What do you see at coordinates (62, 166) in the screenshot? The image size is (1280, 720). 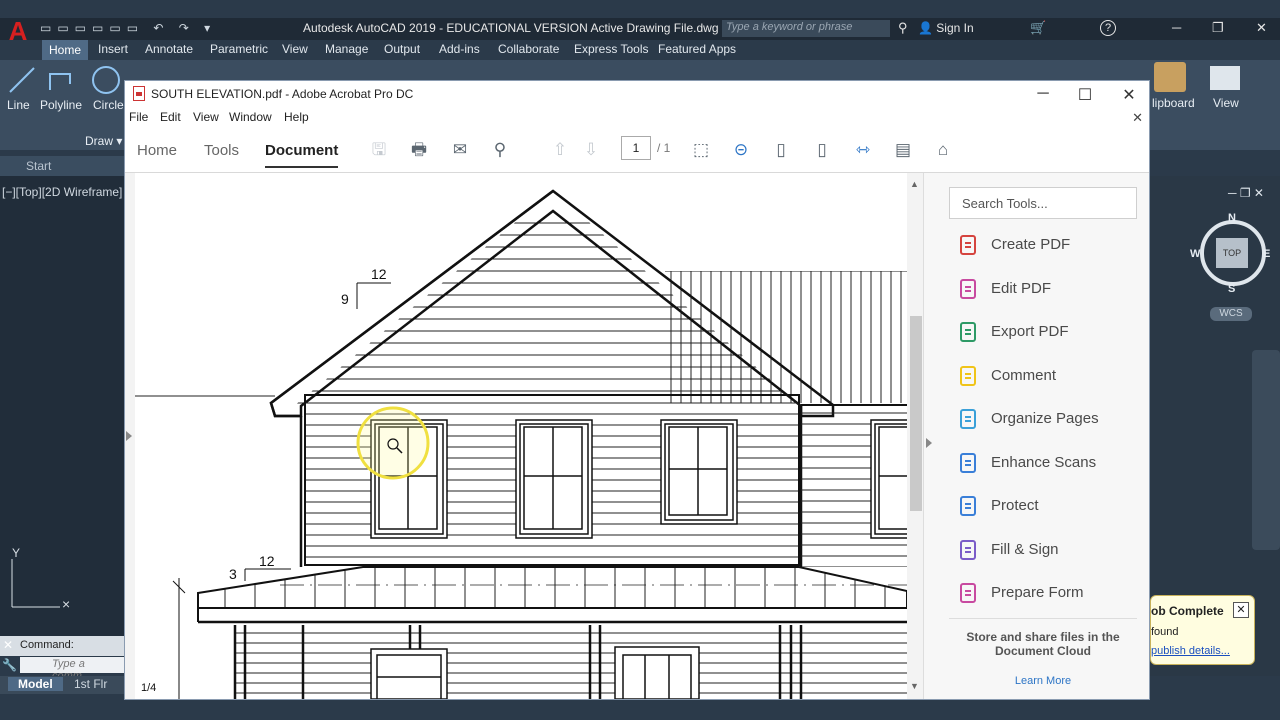 I see `start-tab: Start` at bounding box center [62, 166].